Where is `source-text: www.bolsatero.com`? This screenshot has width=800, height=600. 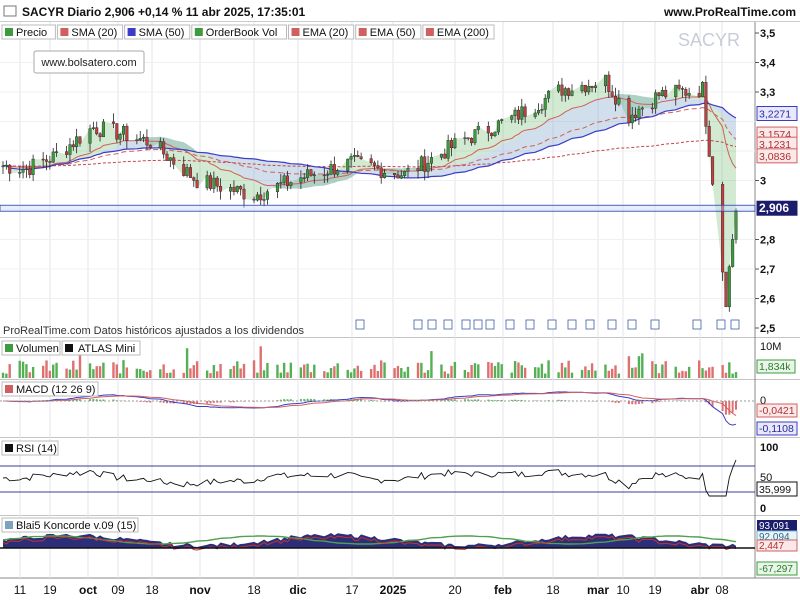 source-text: www.bolsatero.com is located at coordinates (88, 63).